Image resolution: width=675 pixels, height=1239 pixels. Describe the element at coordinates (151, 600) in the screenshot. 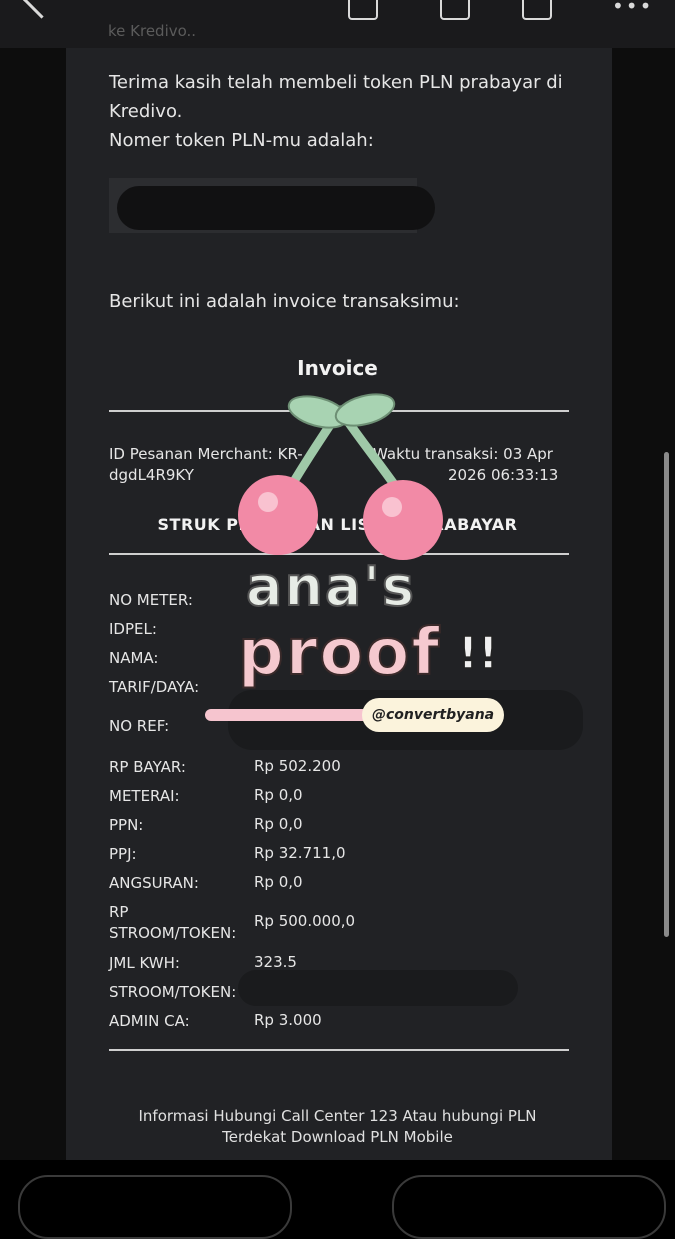

I see `detail-label: NO METER:` at that location.